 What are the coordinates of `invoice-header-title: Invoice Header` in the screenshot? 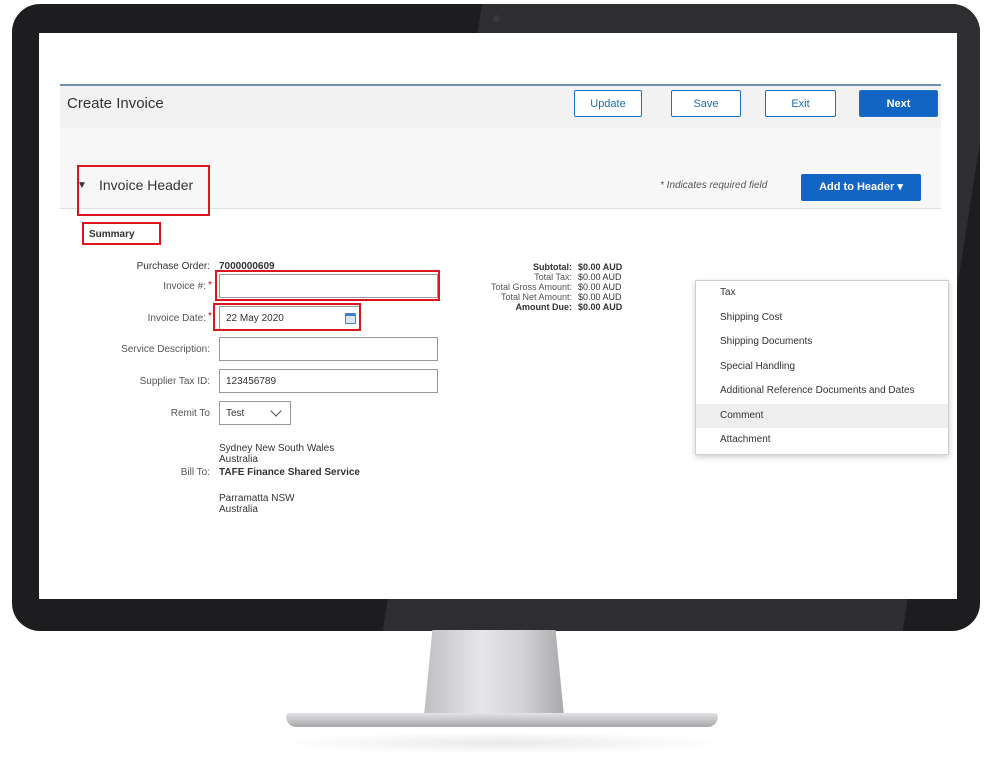 It's located at (146, 185).